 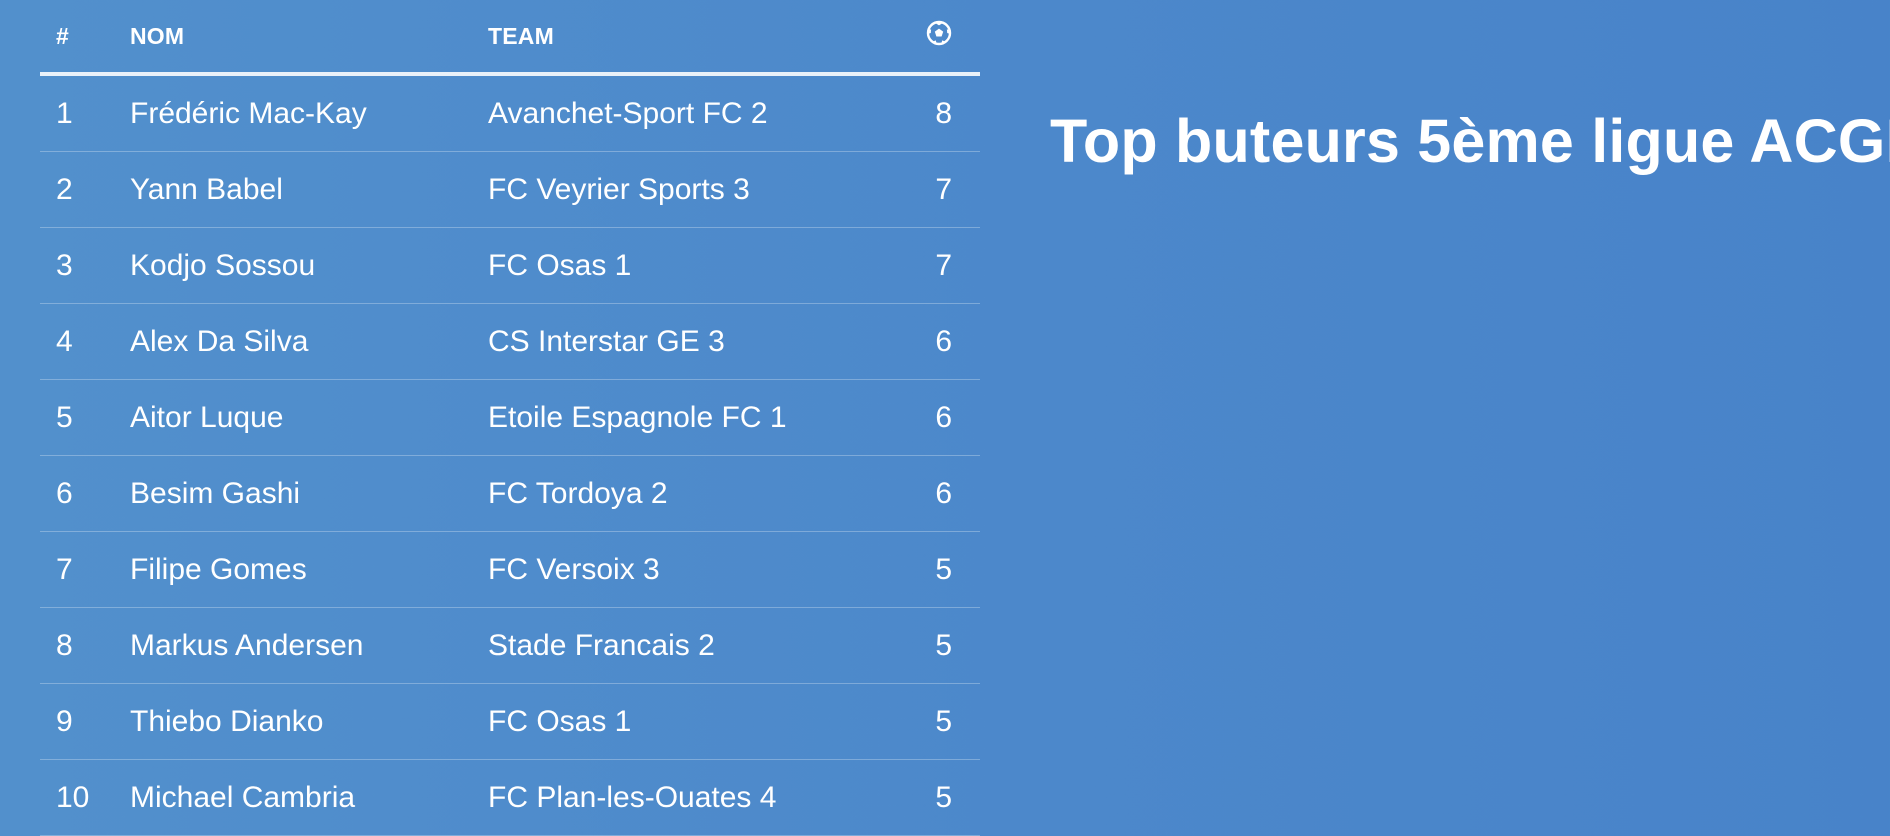 I want to click on row-team: FC Veyrier Sports 3, so click(x=619, y=189).